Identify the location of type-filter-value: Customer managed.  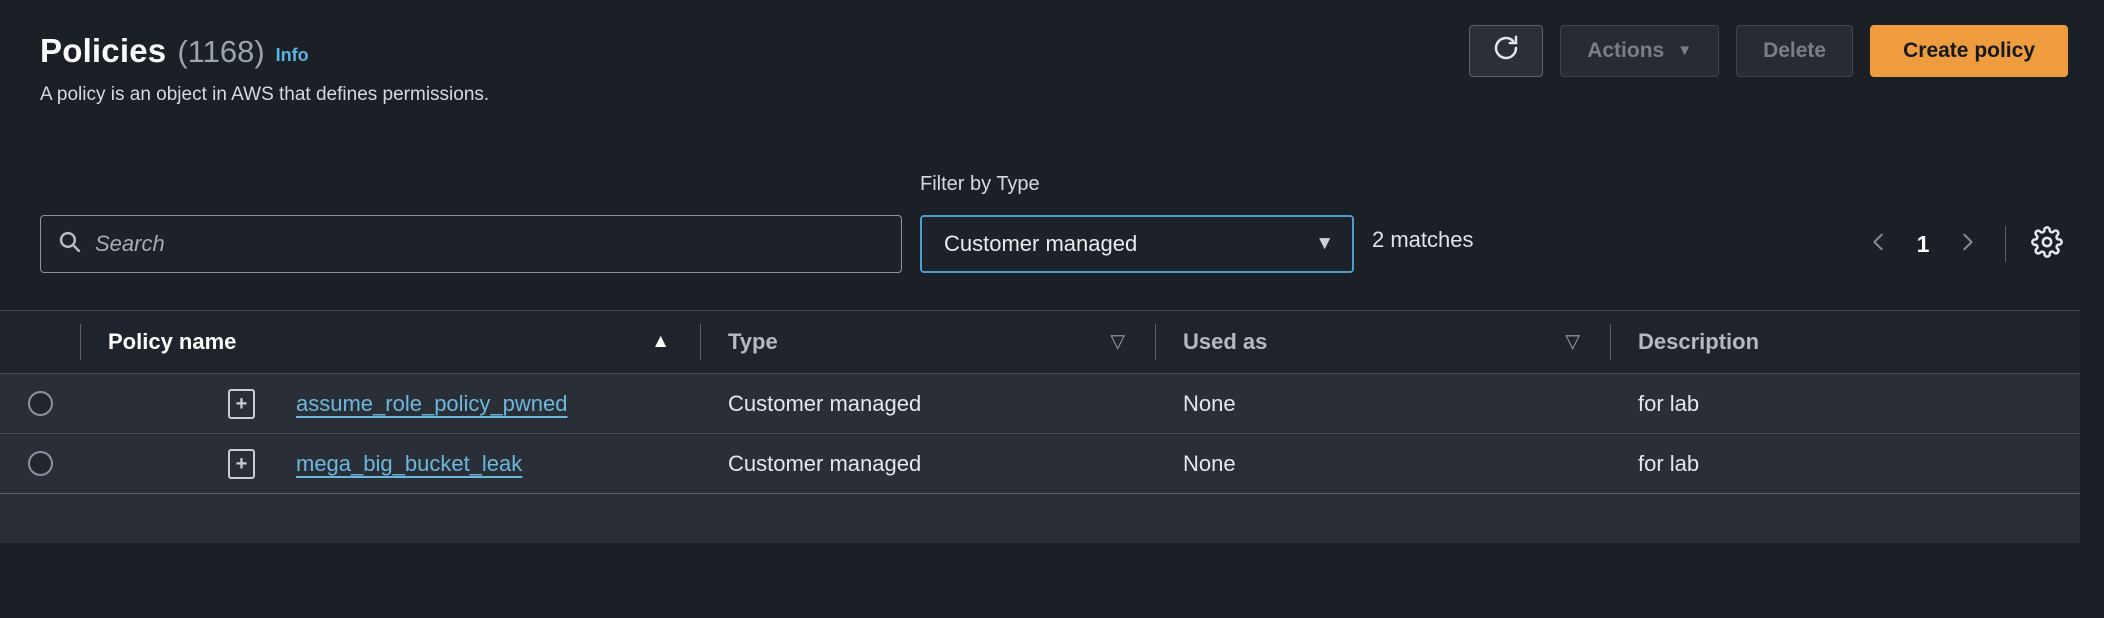
(1041, 243).